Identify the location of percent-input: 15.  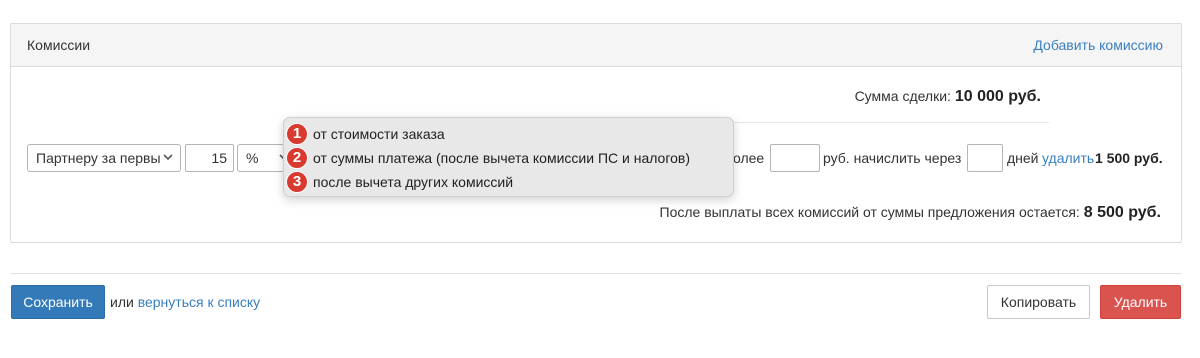
(209, 158).